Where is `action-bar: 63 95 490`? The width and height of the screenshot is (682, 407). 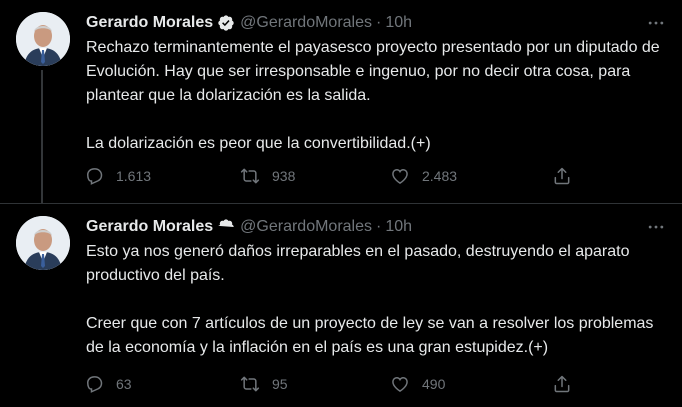 action-bar: 63 95 490 is located at coordinates (338, 384).